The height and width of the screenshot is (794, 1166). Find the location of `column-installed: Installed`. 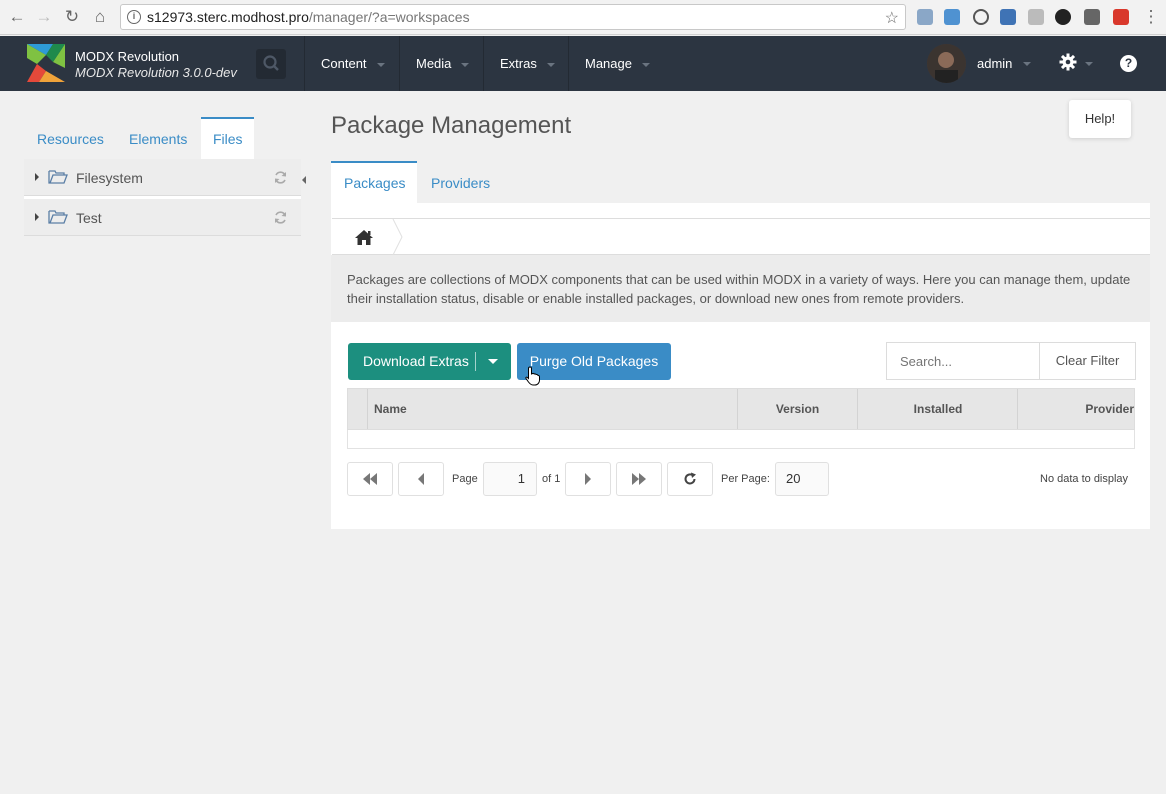

column-installed: Installed is located at coordinates (937, 409).